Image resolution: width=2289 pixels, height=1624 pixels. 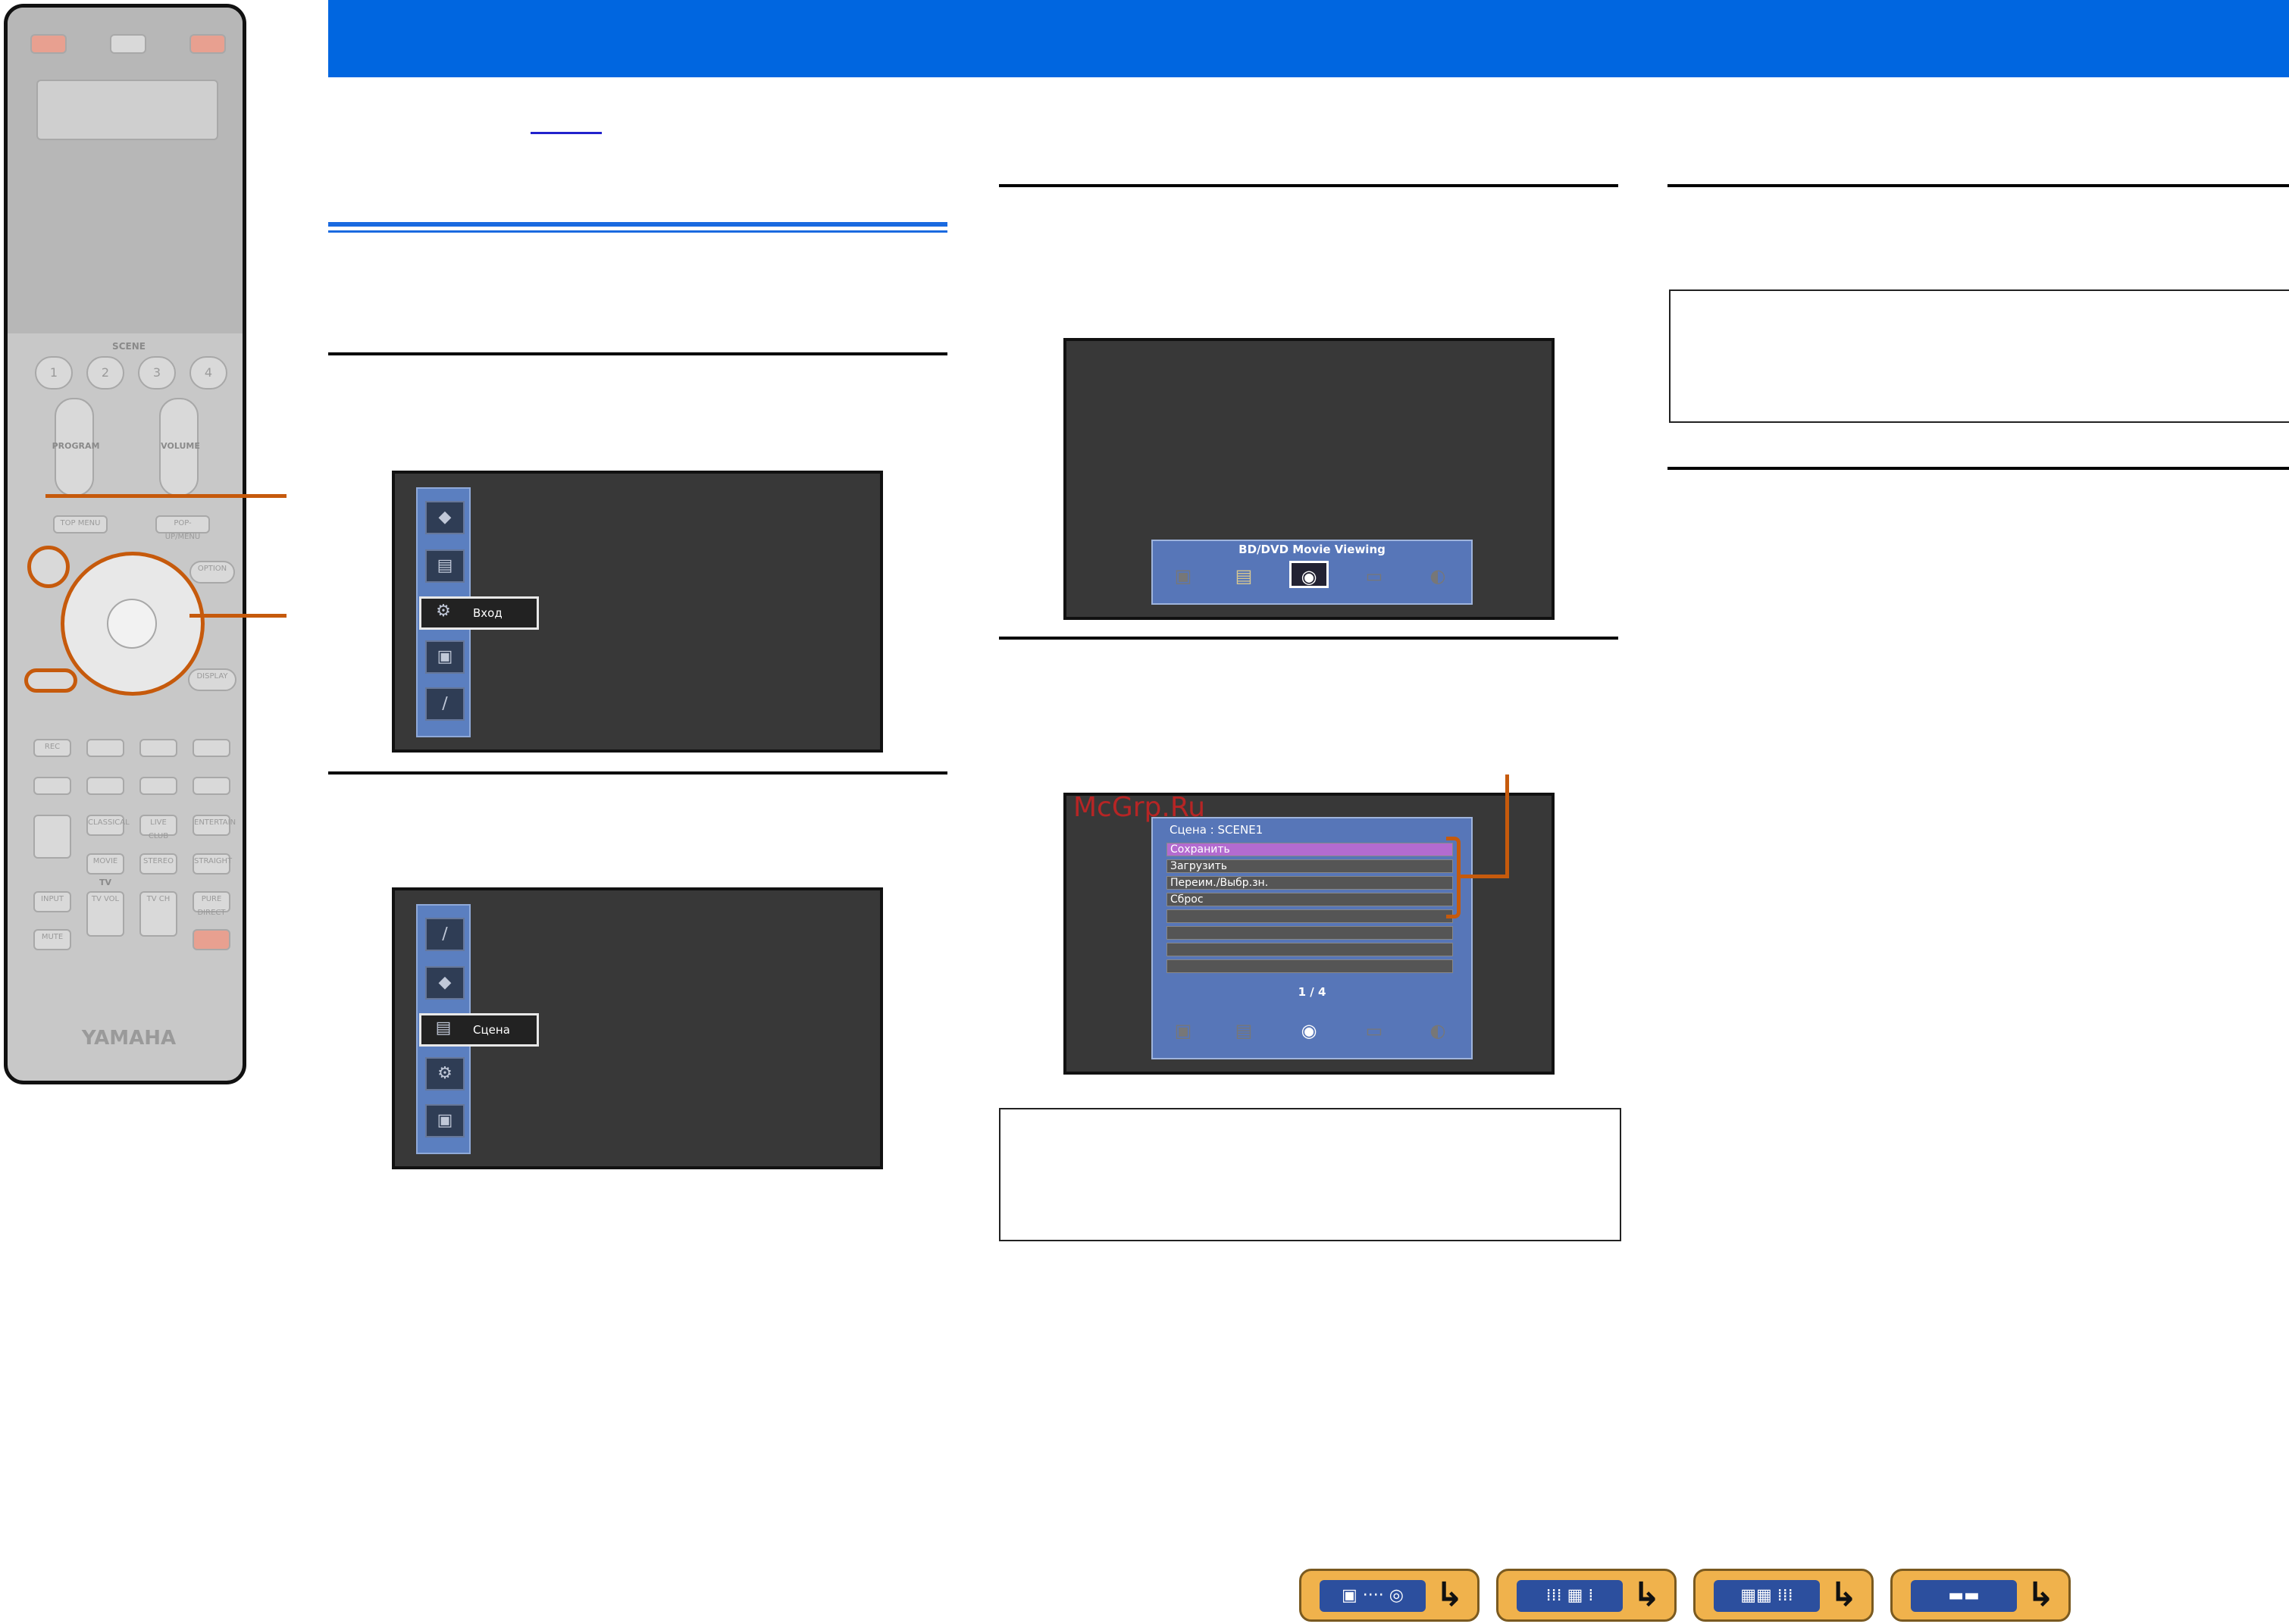 I want to click on page-reference-link, so click(x=566, y=121).